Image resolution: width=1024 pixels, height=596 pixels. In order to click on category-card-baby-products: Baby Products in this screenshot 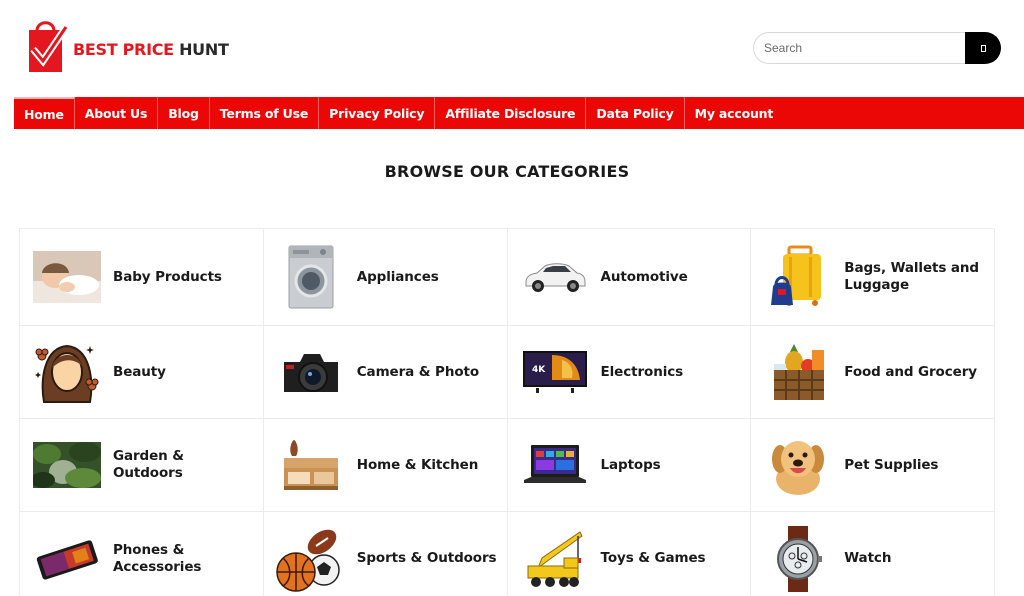, I will do `click(142, 277)`.